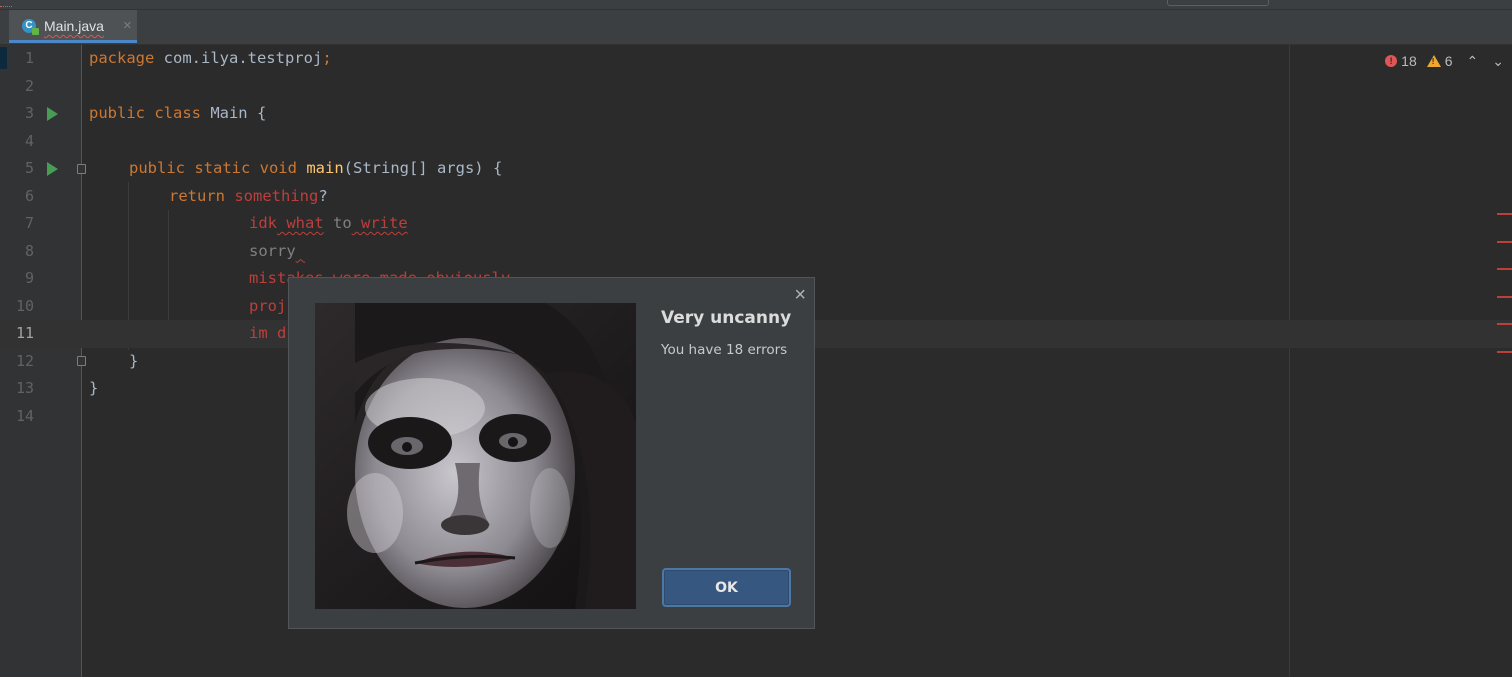 The image size is (1512, 677). What do you see at coordinates (277, 333) in the screenshot?
I see `code-token: d` at bounding box center [277, 333].